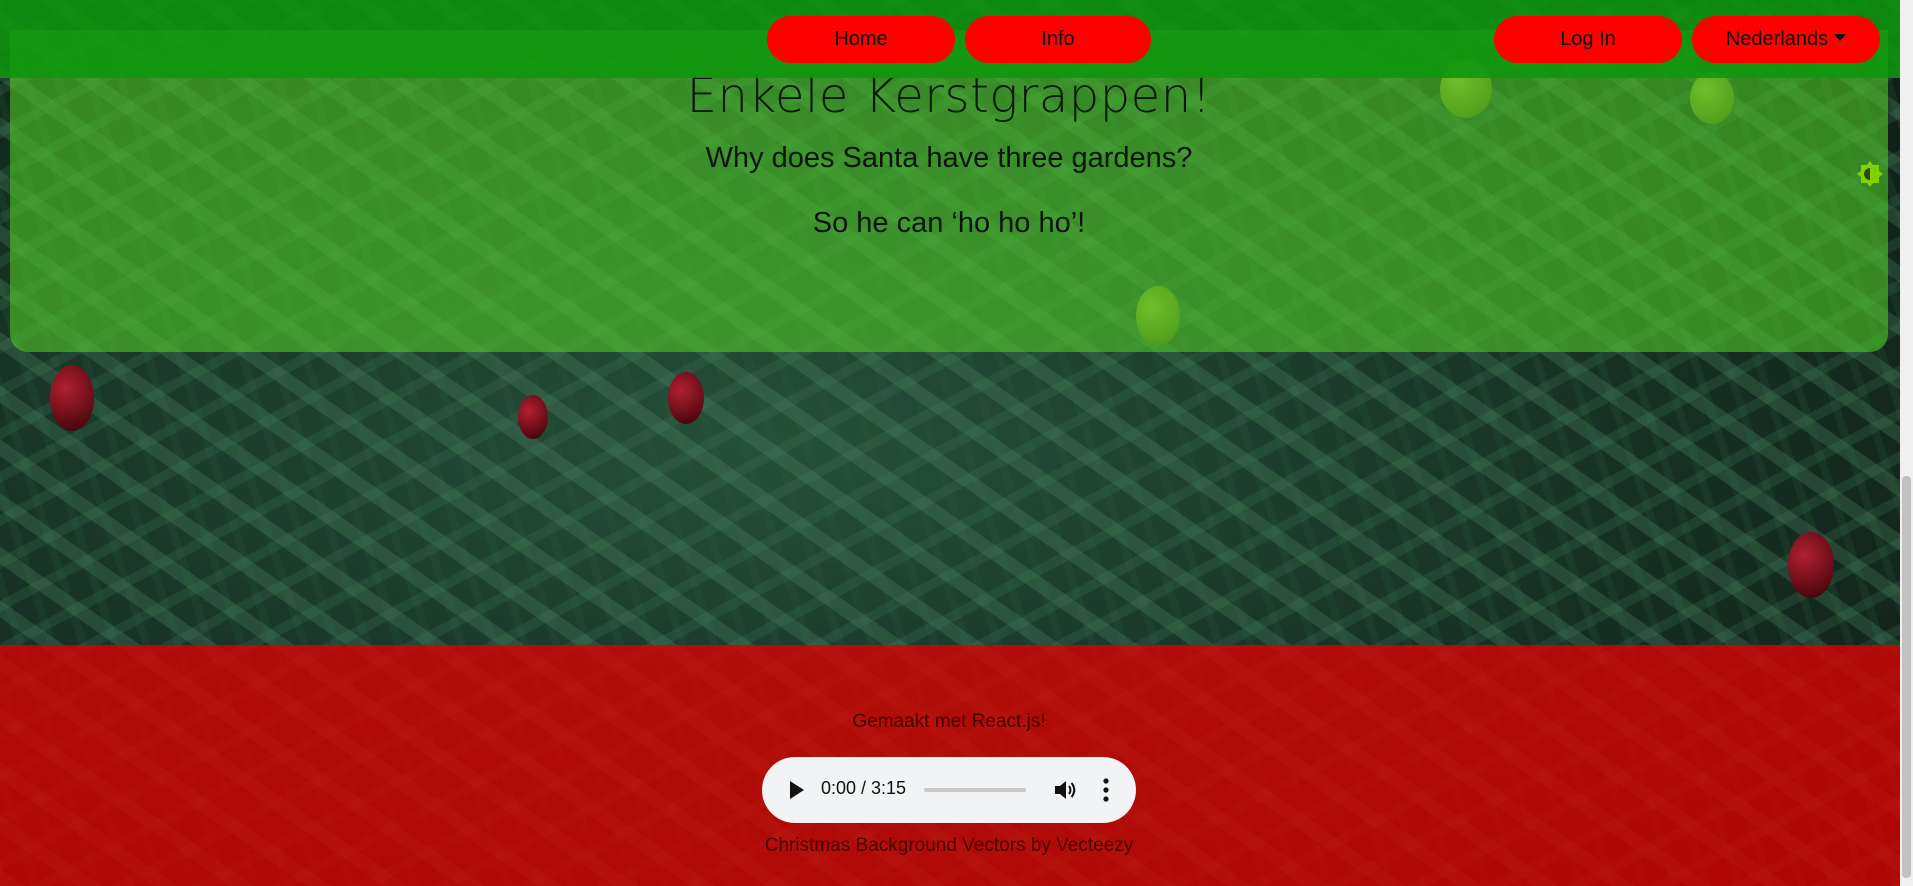 The image size is (1913, 886). Describe the element at coordinates (1906, 443) in the screenshot. I see `scrollbar` at that location.